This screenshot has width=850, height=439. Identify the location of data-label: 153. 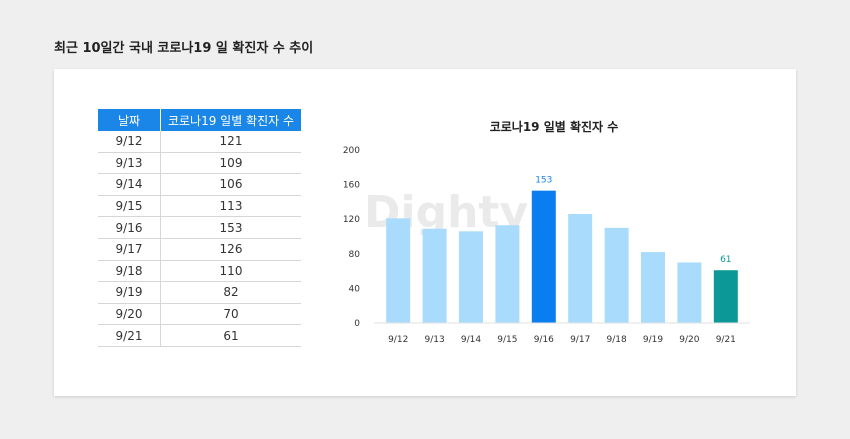
(543, 181).